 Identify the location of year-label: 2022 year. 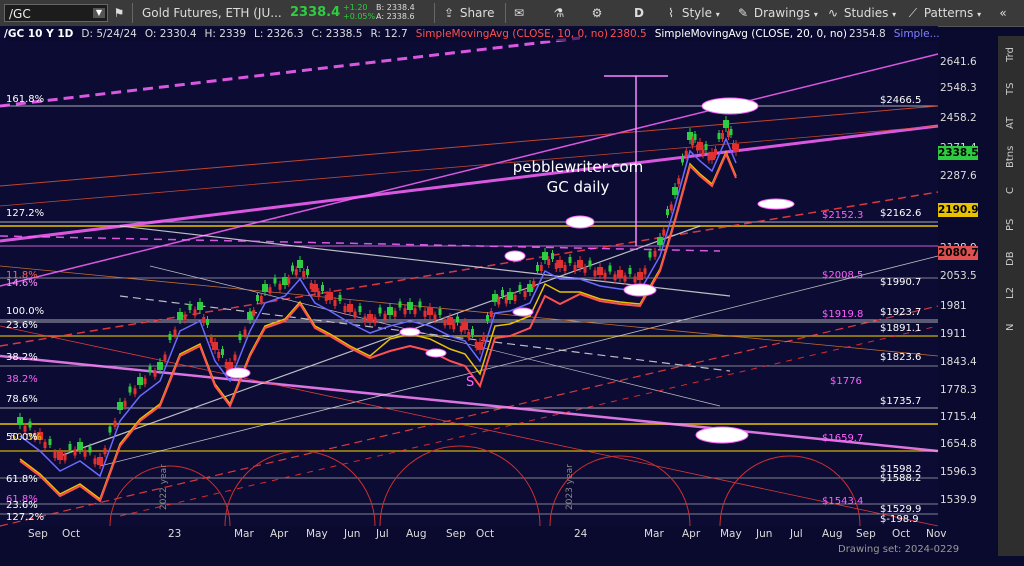
(164, 487).